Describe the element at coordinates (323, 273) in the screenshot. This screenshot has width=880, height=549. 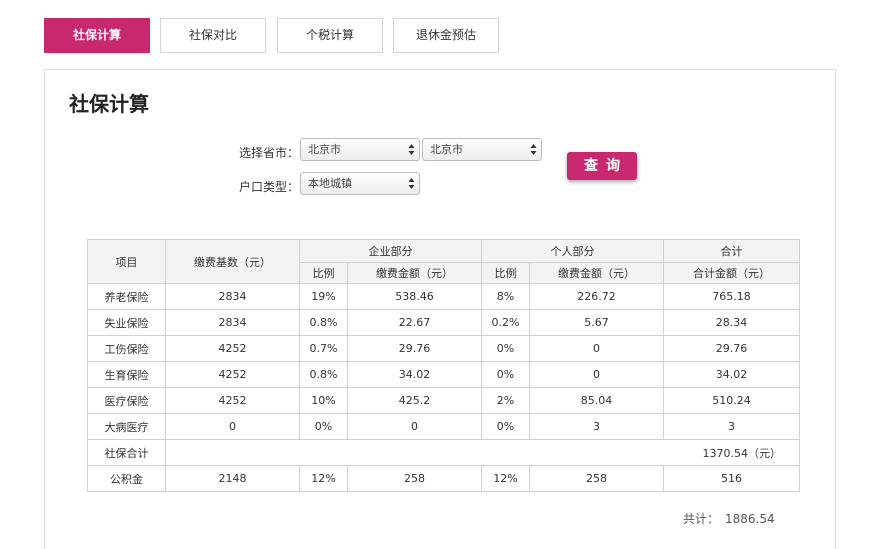
I see `header-enterprise-ratio: 比例` at that location.